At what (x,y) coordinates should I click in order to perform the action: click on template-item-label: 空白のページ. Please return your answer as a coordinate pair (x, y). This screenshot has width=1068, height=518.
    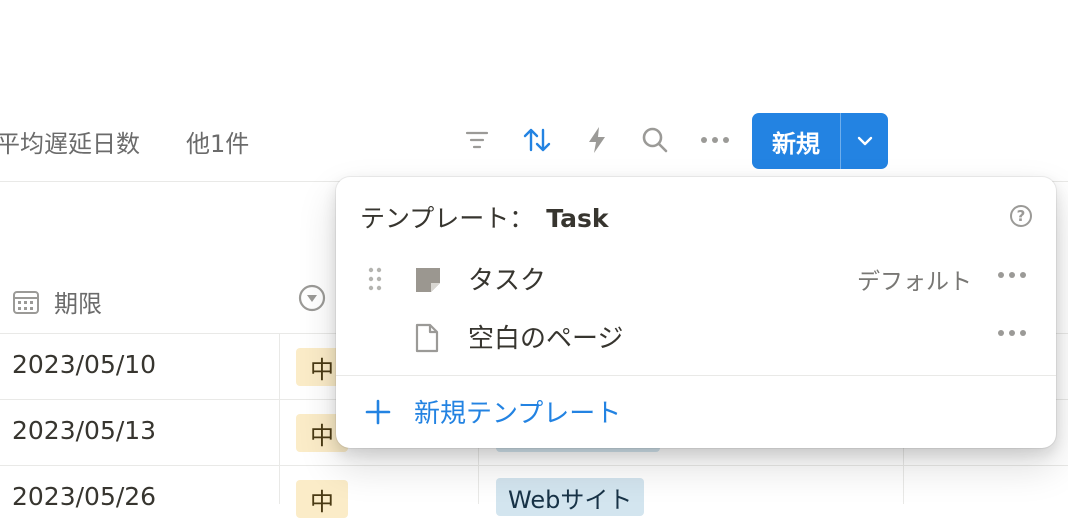
    Looking at the image, I should click on (546, 339).